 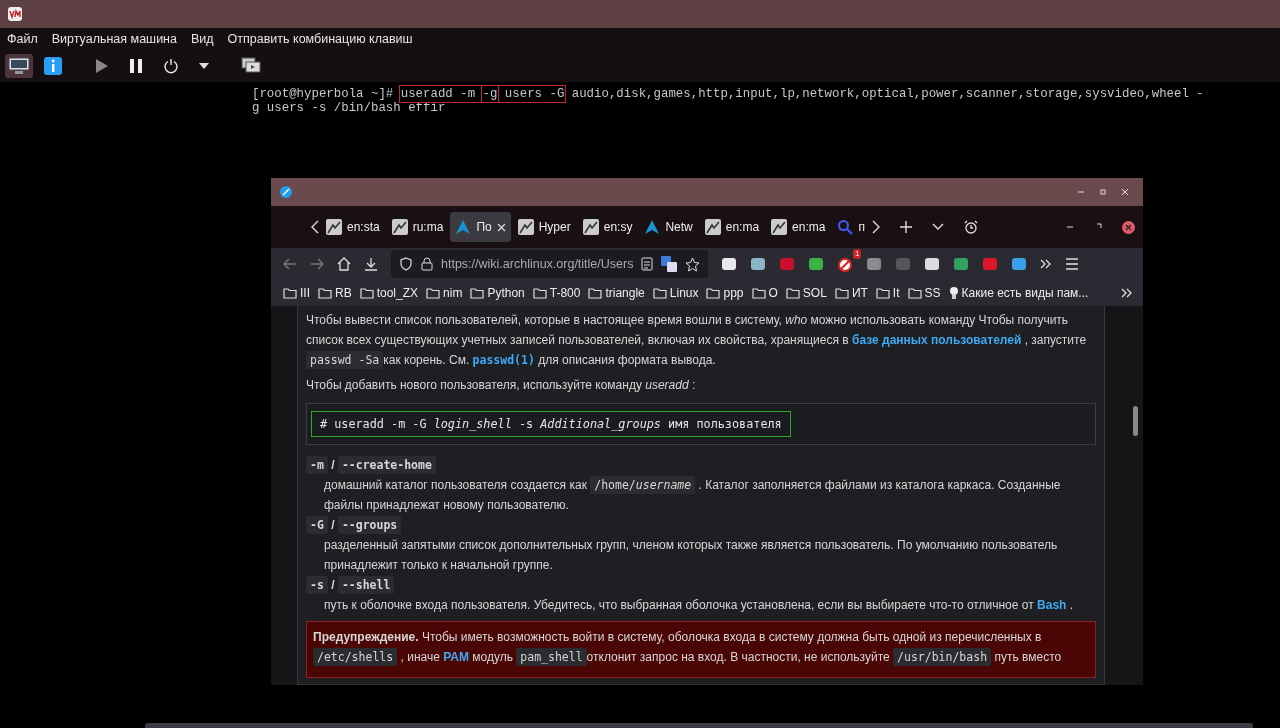 I want to click on browser-tab: п, so click(x=851, y=227).